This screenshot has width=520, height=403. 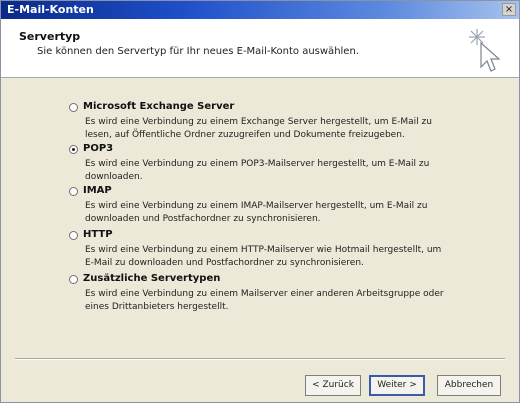 What do you see at coordinates (397, 385) in the screenshot?
I see `next-button: Weiter >` at bounding box center [397, 385].